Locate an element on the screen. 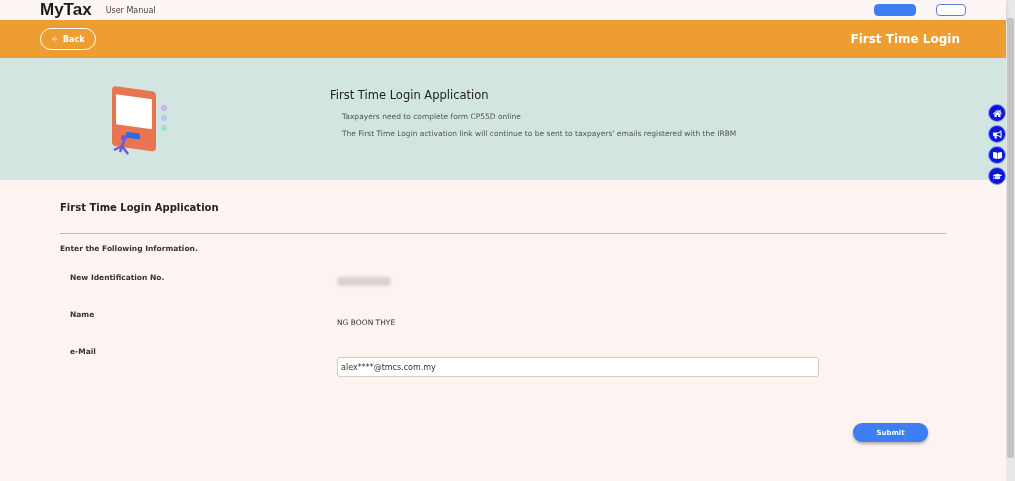  blurred-value is located at coordinates (364, 281).